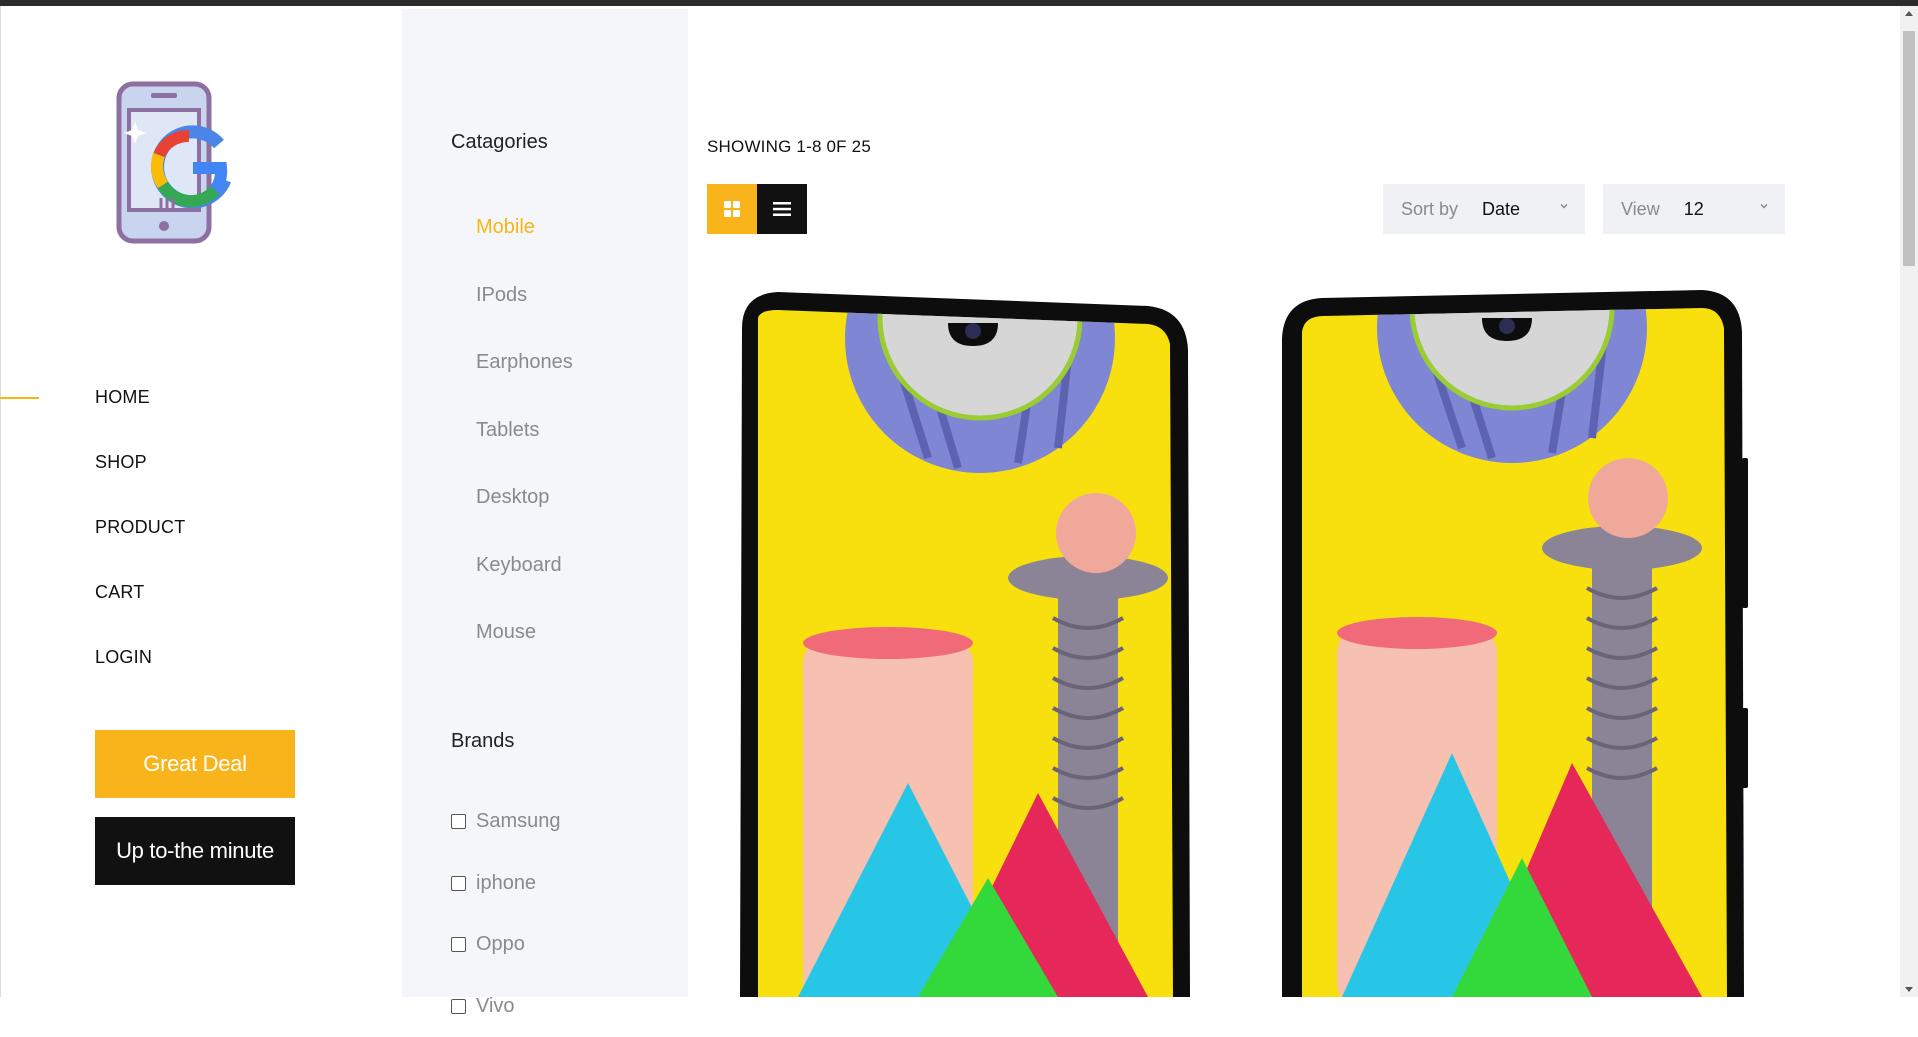  What do you see at coordinates (1909, 989) in the screenshot?
I see `scroll-down-icon` at bounding box center [1909, 989].